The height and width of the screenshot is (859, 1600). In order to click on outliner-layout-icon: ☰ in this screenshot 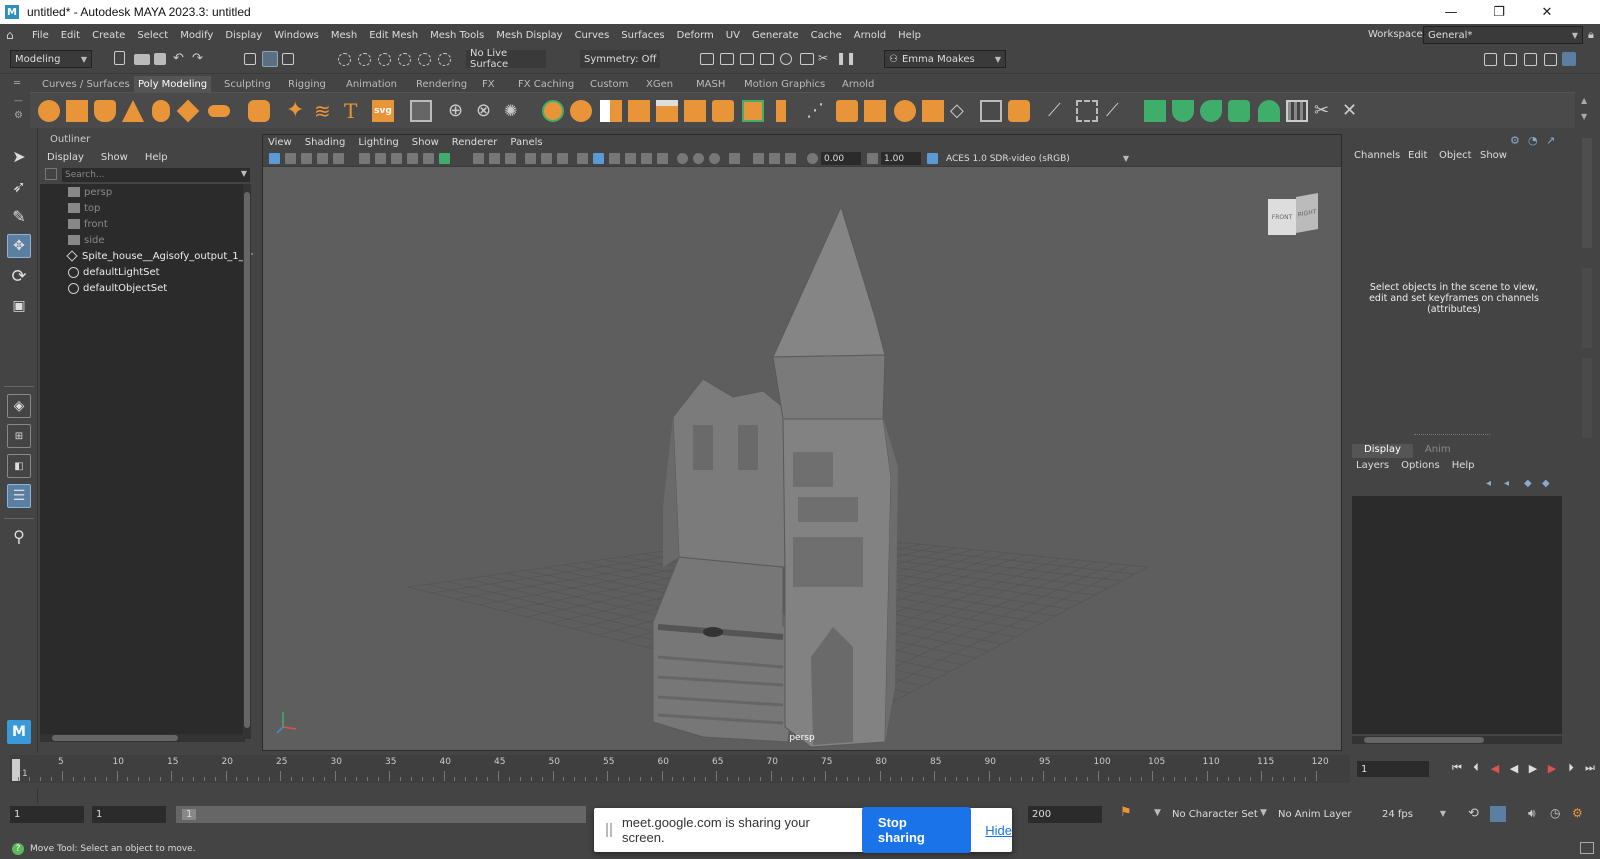, I will do `click(19, 496)`.